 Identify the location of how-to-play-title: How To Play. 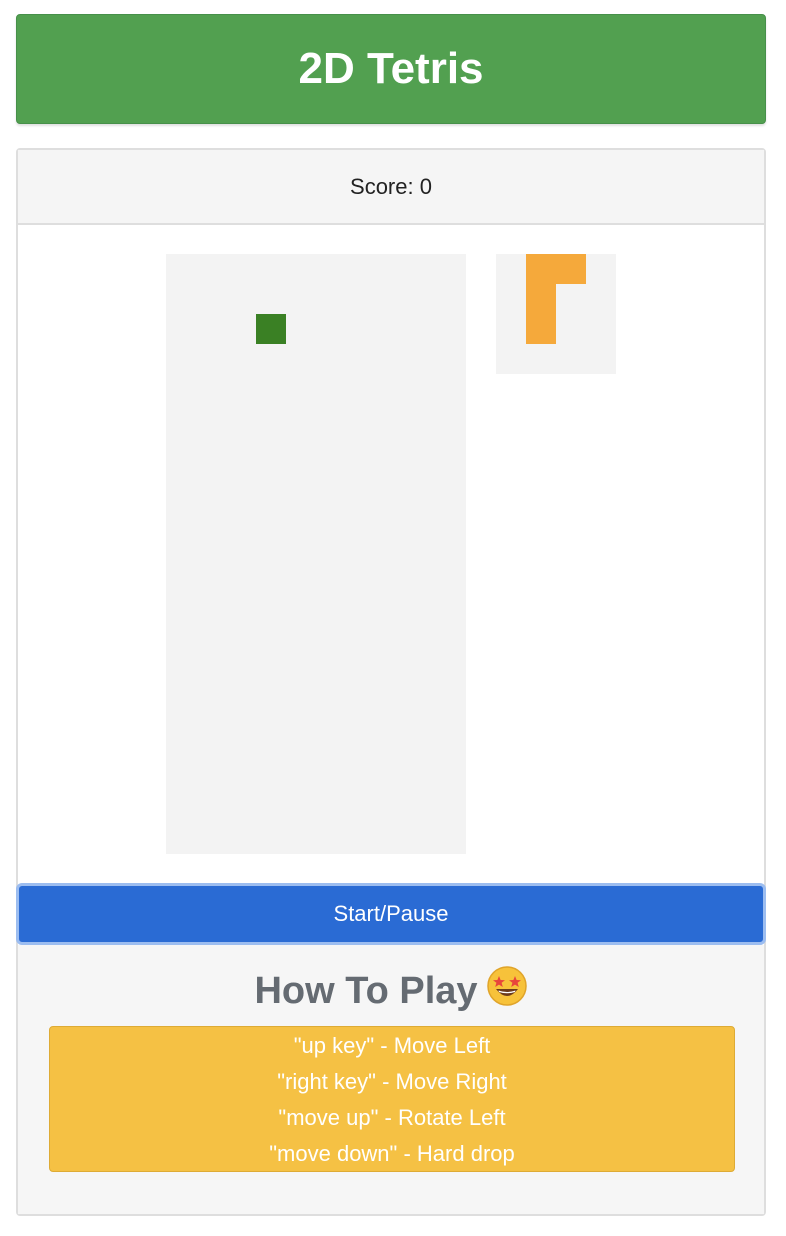
(366, 991).